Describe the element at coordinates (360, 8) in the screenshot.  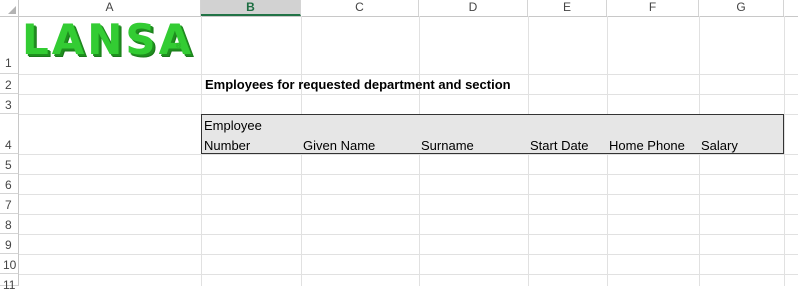
I see `column-header-c: C` at that location.